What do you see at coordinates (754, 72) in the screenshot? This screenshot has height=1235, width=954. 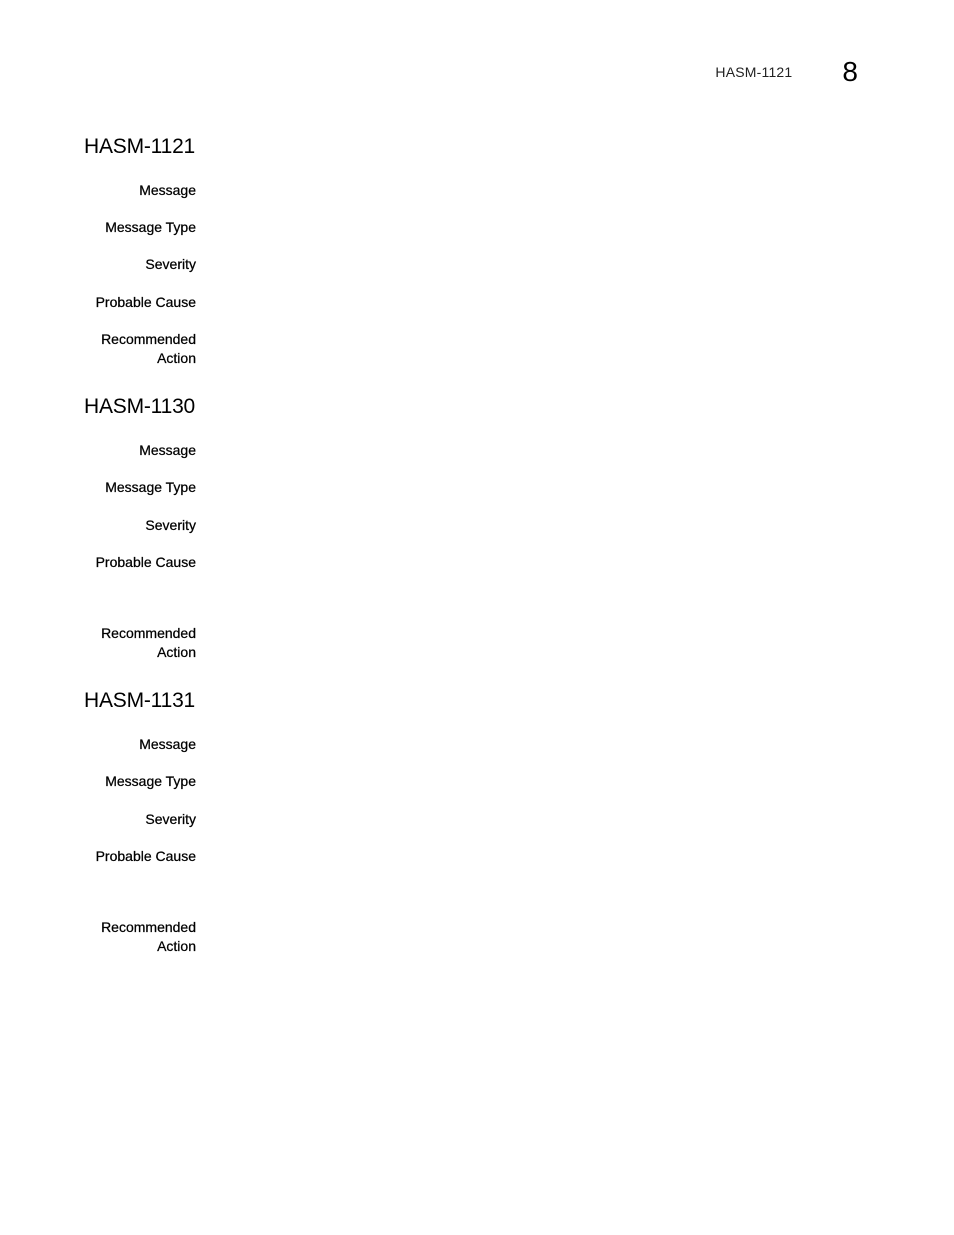 I see `running-header-title: HASM-1121` at bounding box center [754, 72].